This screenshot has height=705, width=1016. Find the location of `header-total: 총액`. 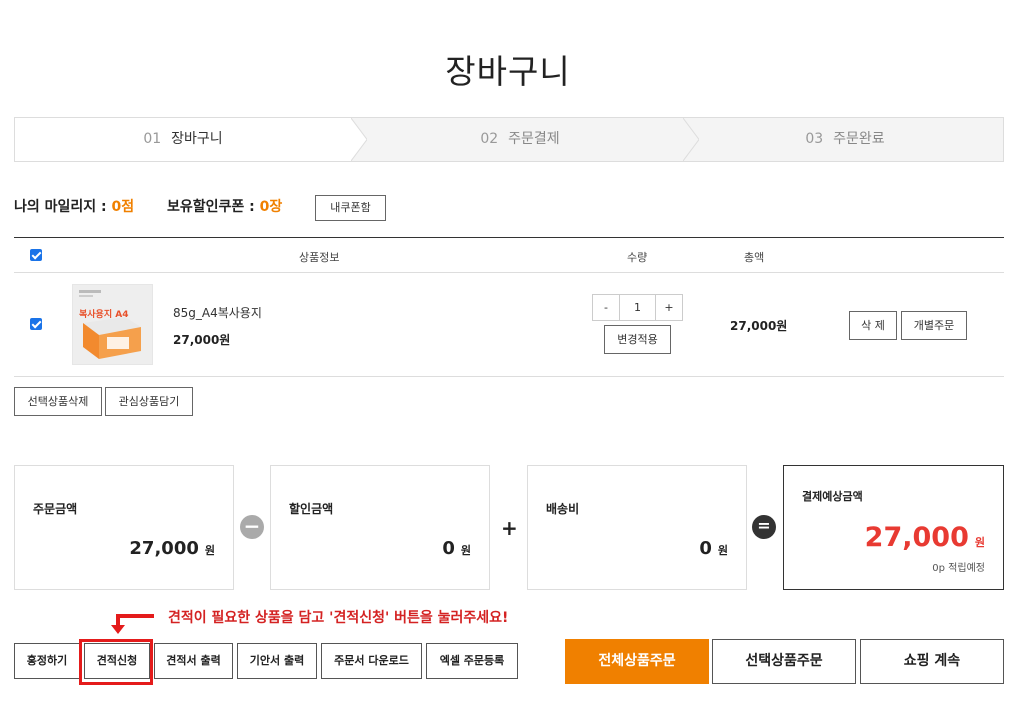

header-total: 총액 is located at coordinates (754, 257).